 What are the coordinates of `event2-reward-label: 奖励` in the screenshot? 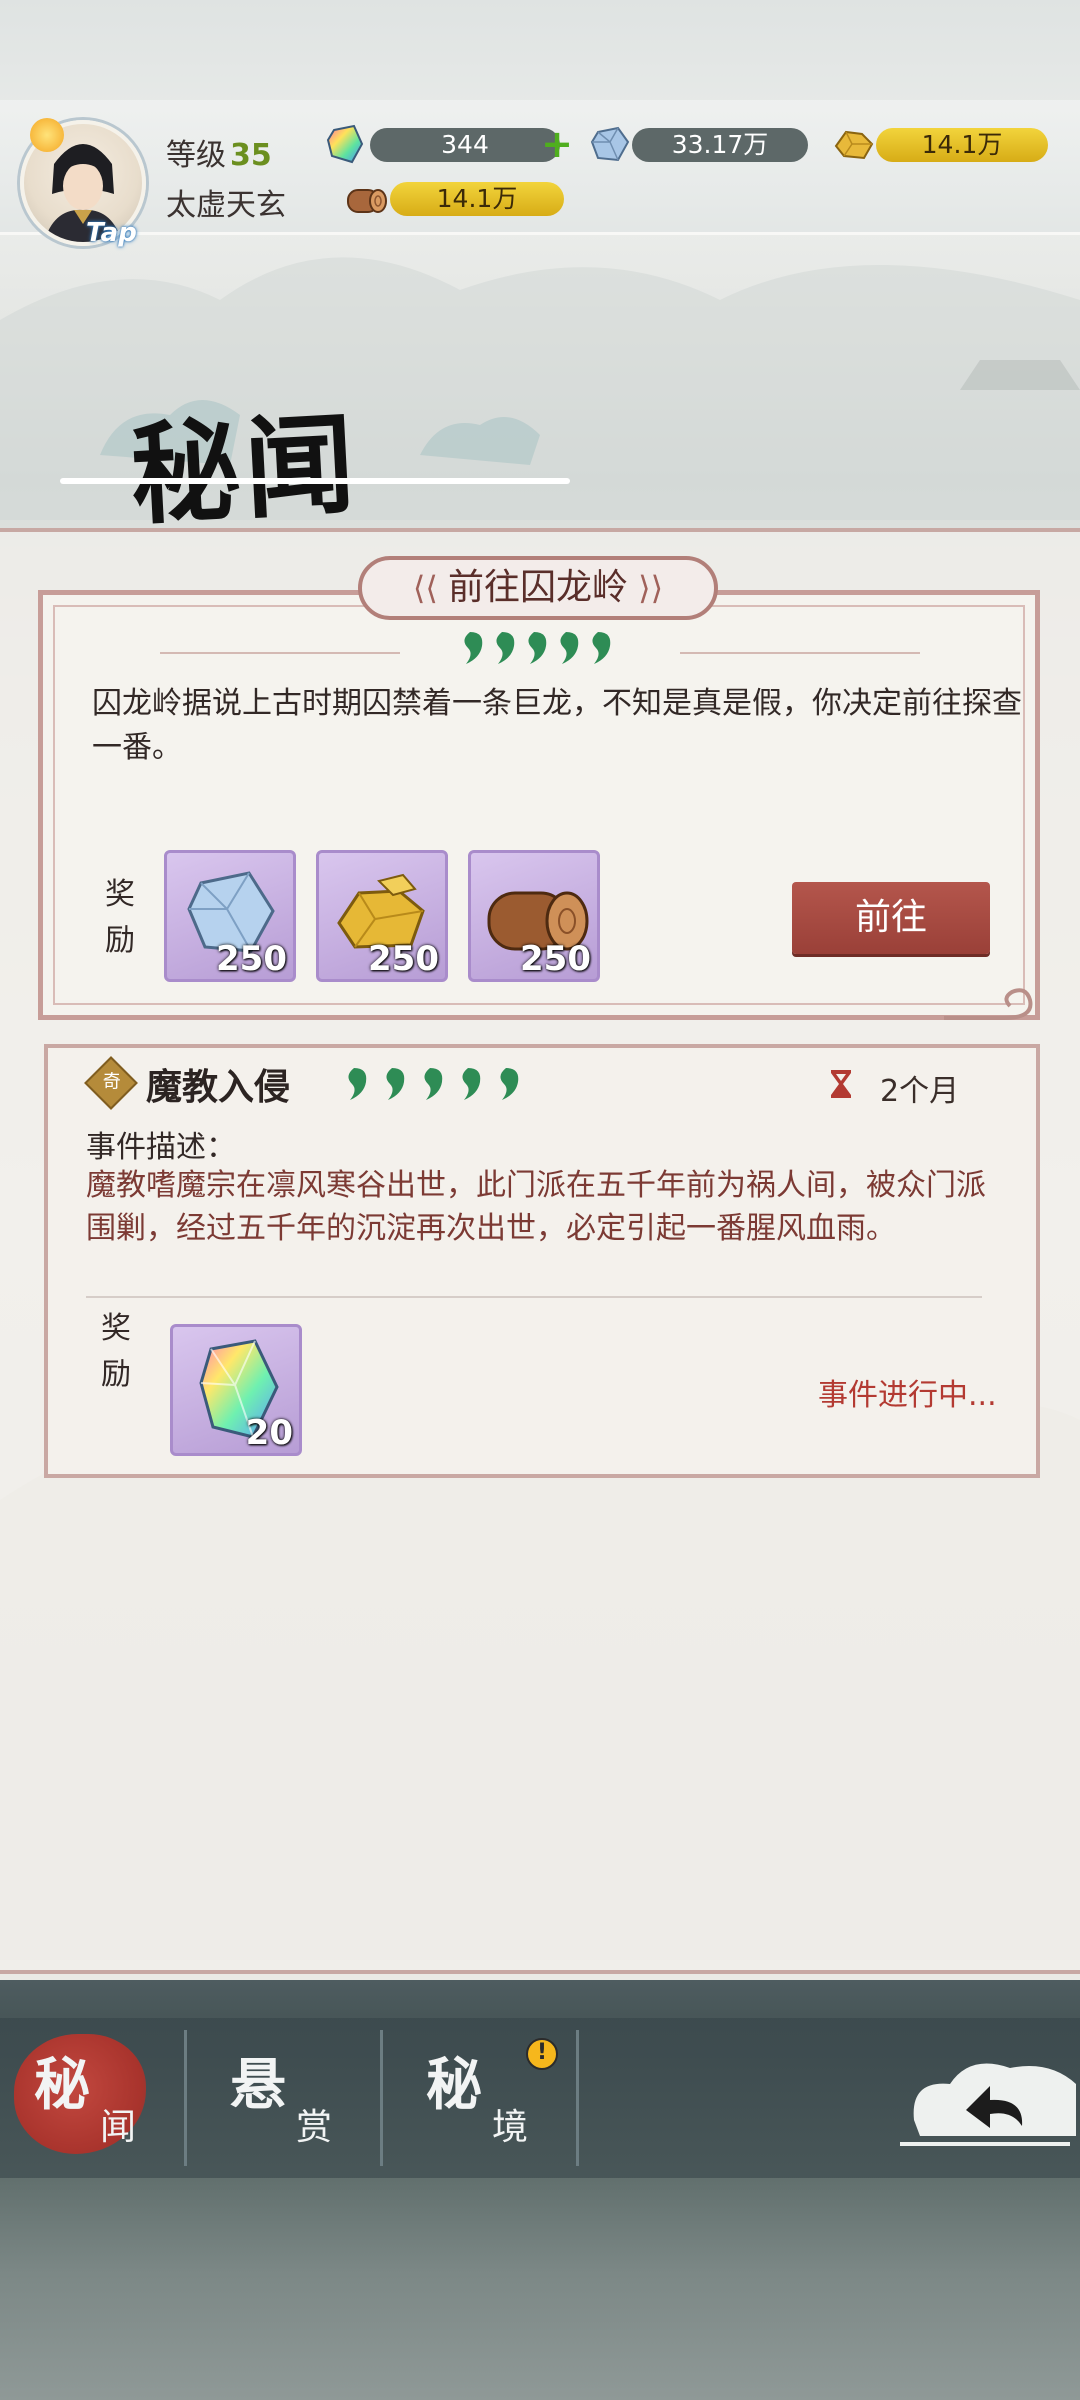 It's located at (116, 1351).